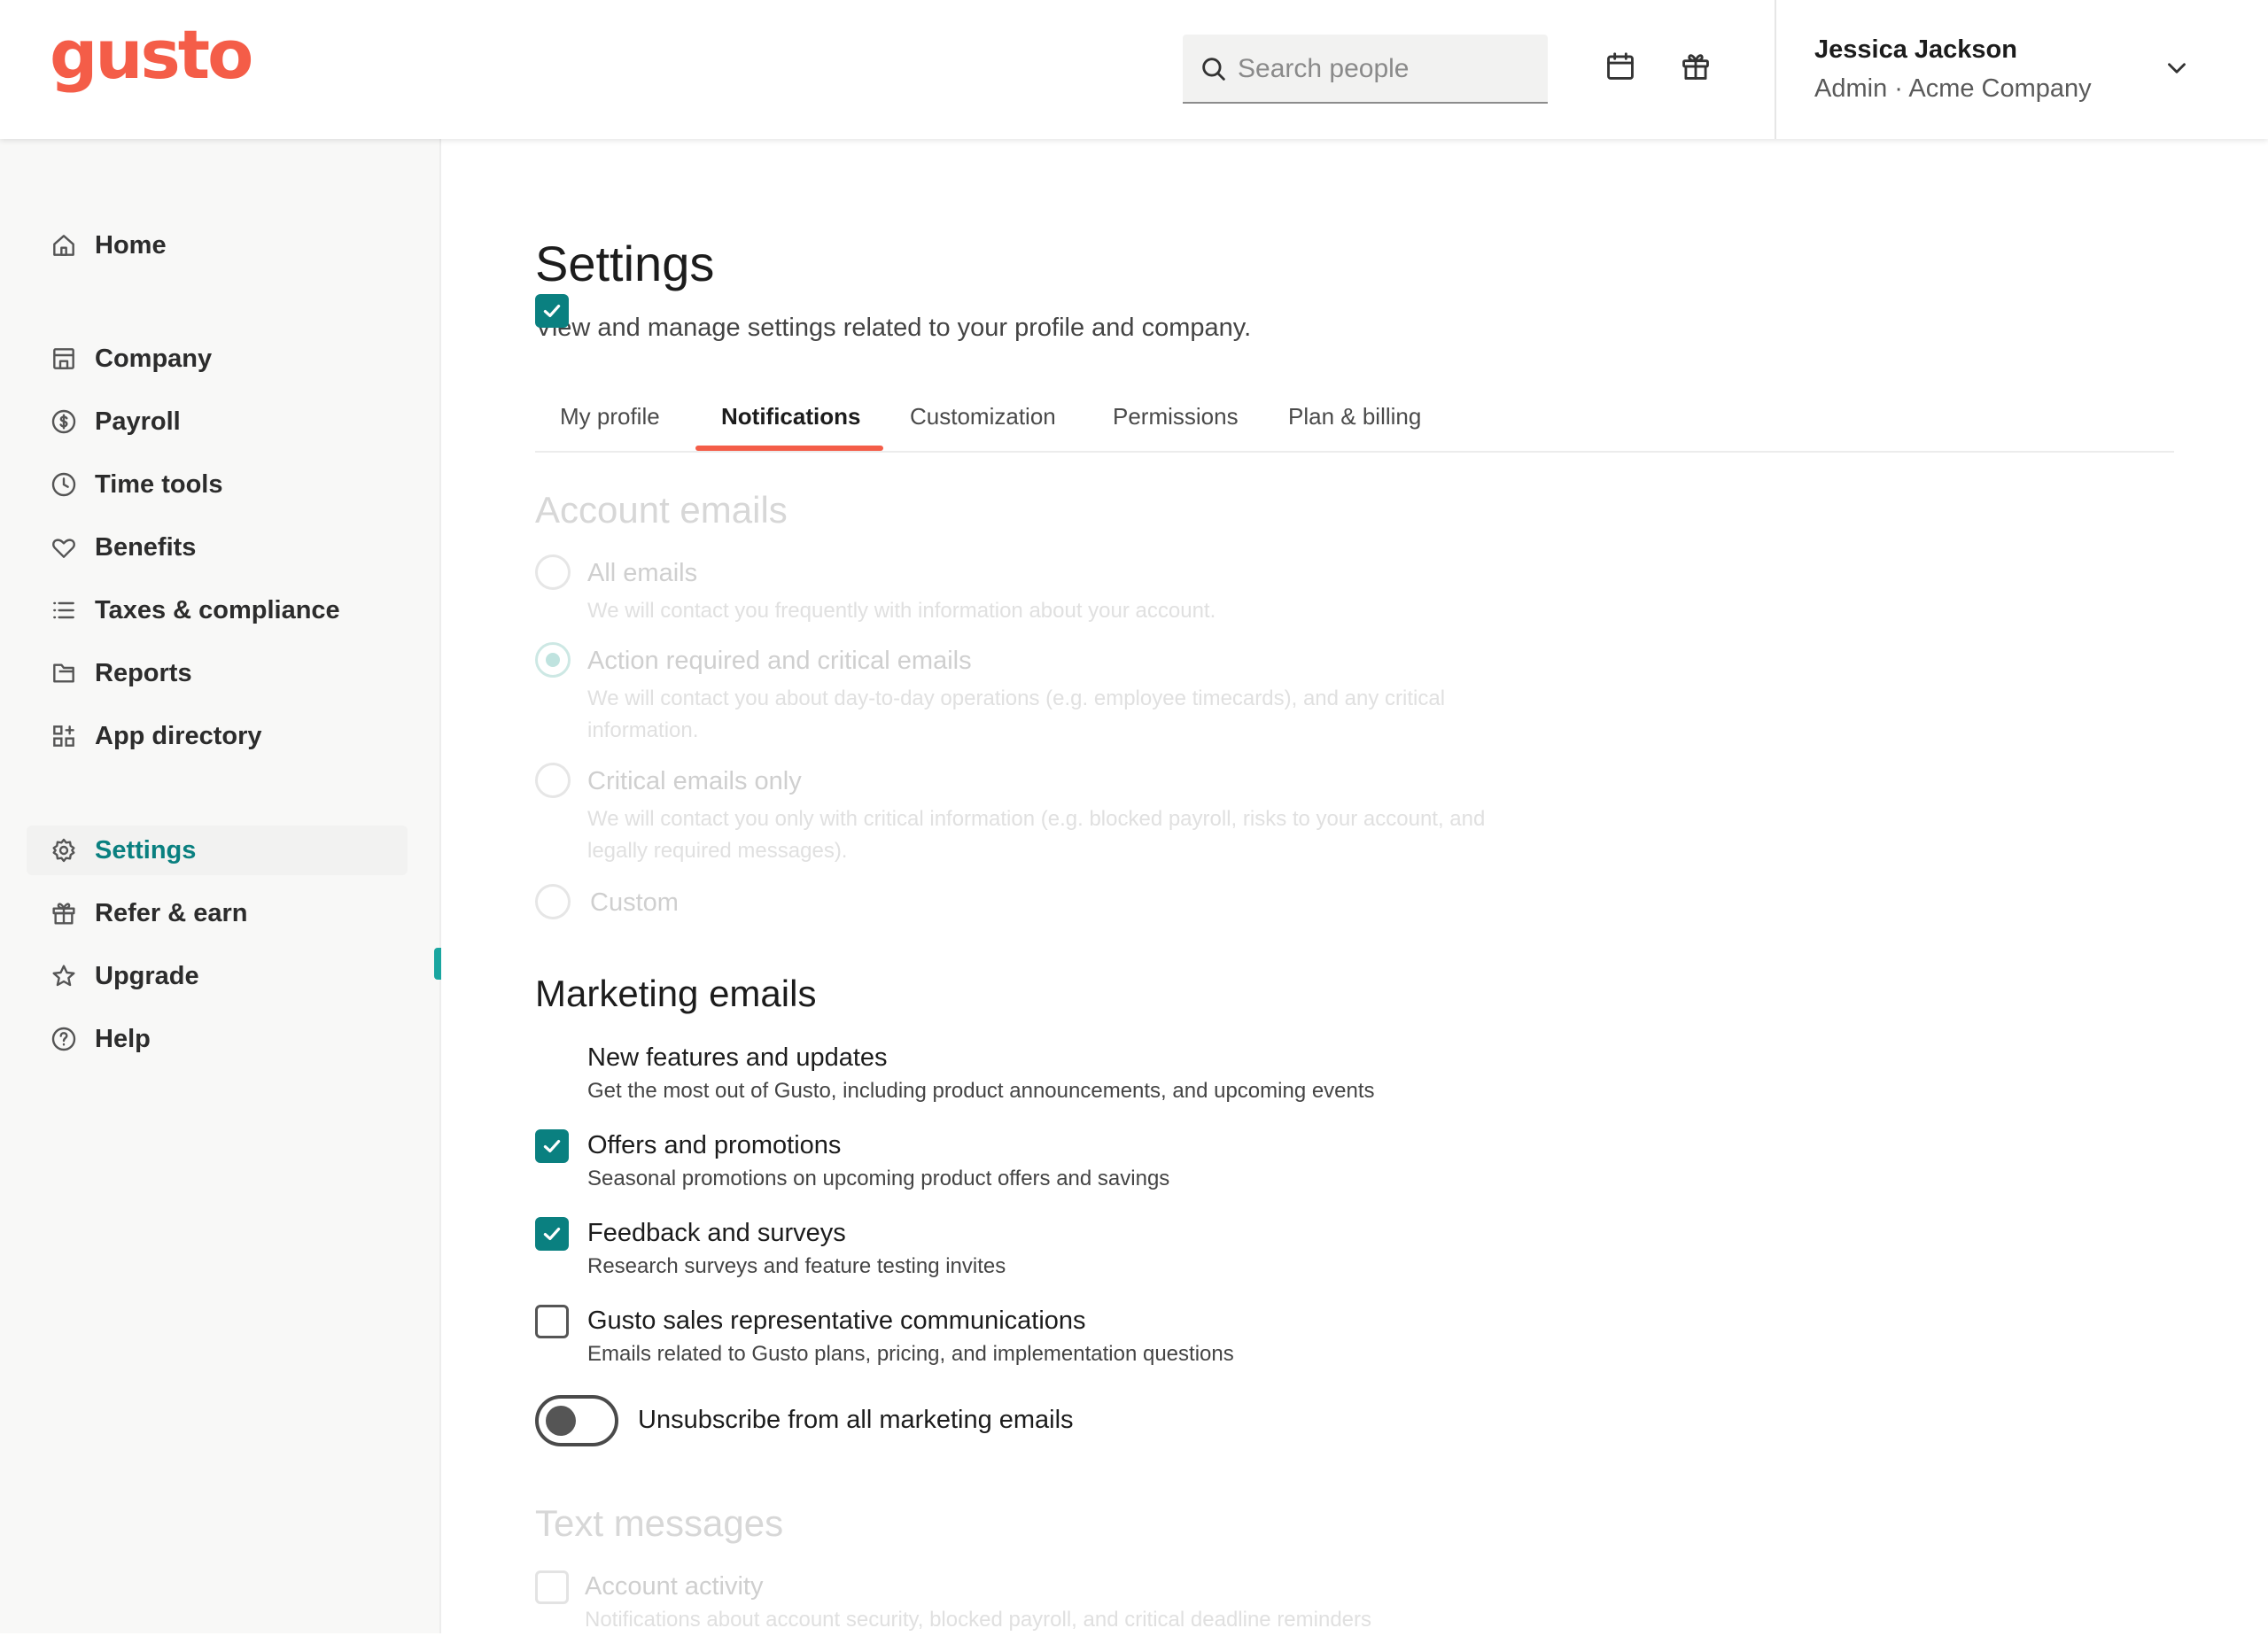  What do you see at coordinates (143, 672) in the screenshot?
I see `sidebar-item-label: Reports` at bounding box center [143, 672].